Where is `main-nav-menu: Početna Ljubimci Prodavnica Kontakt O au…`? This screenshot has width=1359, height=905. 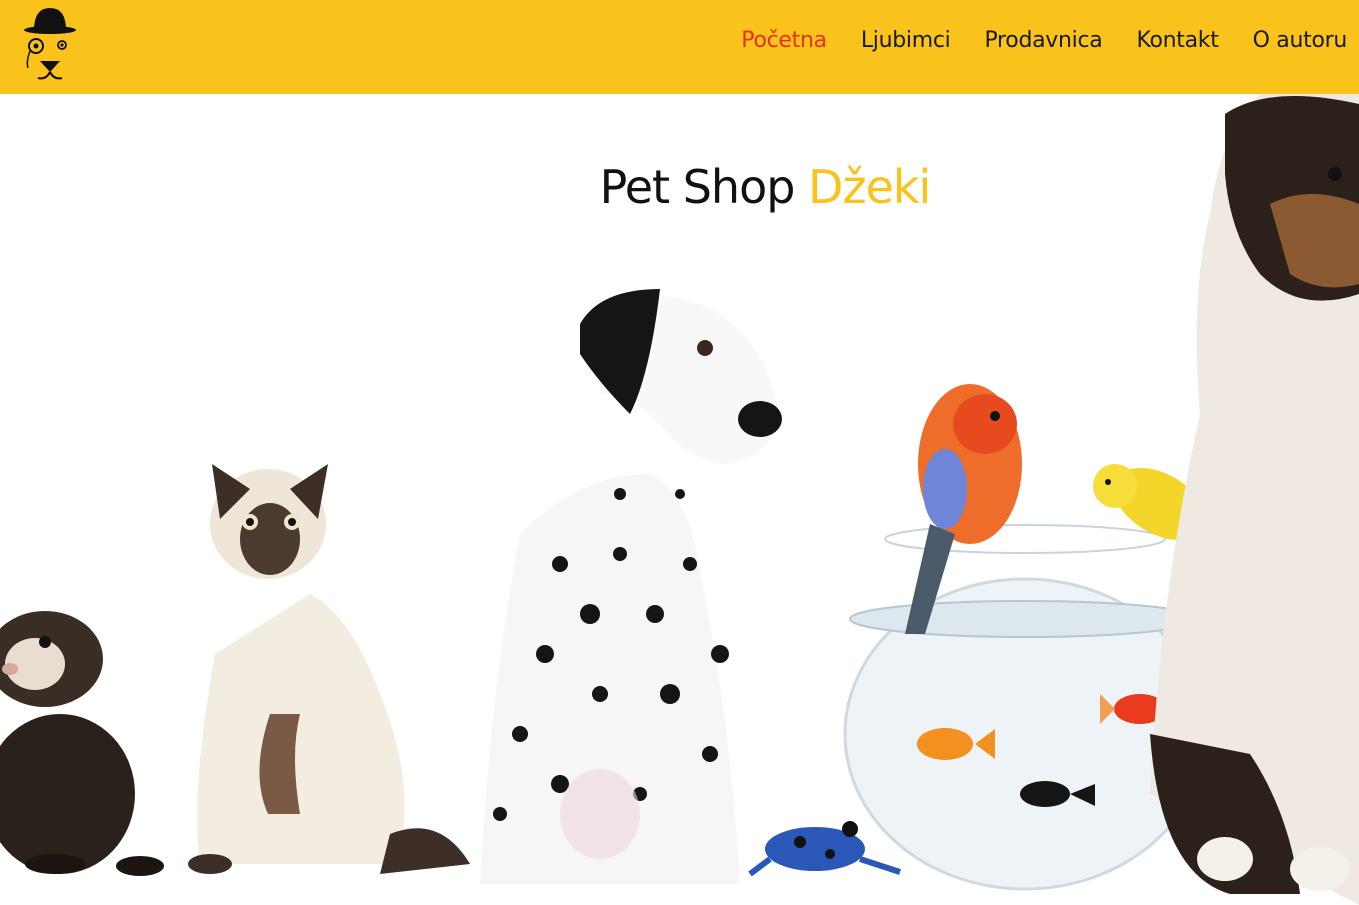
main-nav-menu: Početna Ljubimci Prodavnica Kontakt O au… is located at coordinates (1044, 40).